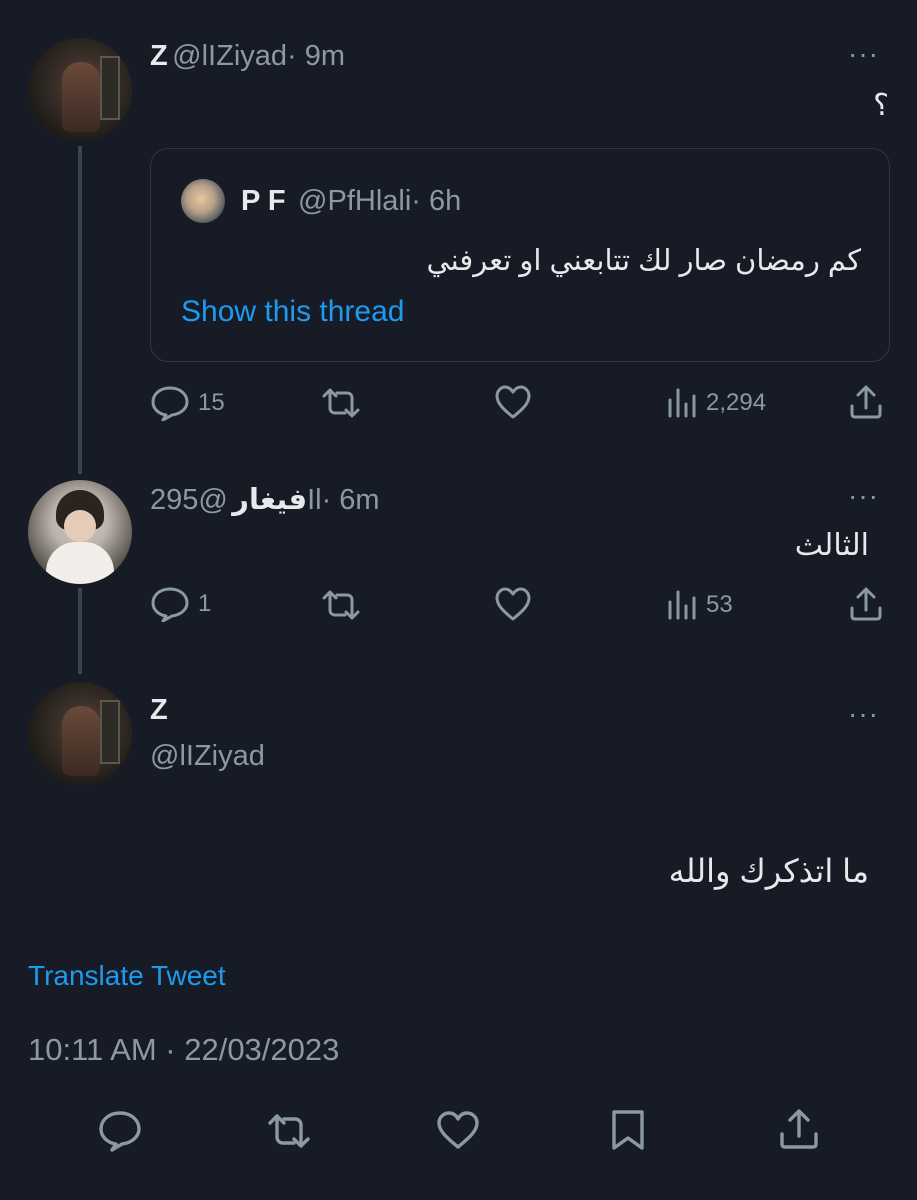  I want to click on views-count: 53, so click(719, 604).